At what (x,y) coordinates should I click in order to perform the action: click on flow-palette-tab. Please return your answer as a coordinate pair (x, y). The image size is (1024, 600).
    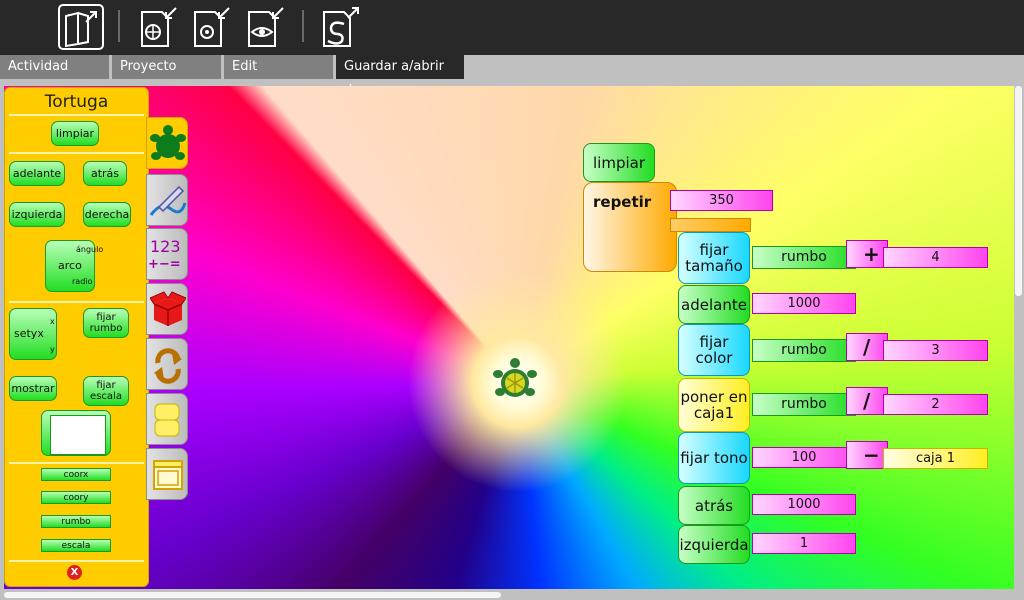
    Looking at the image, I should click on (167, 364).